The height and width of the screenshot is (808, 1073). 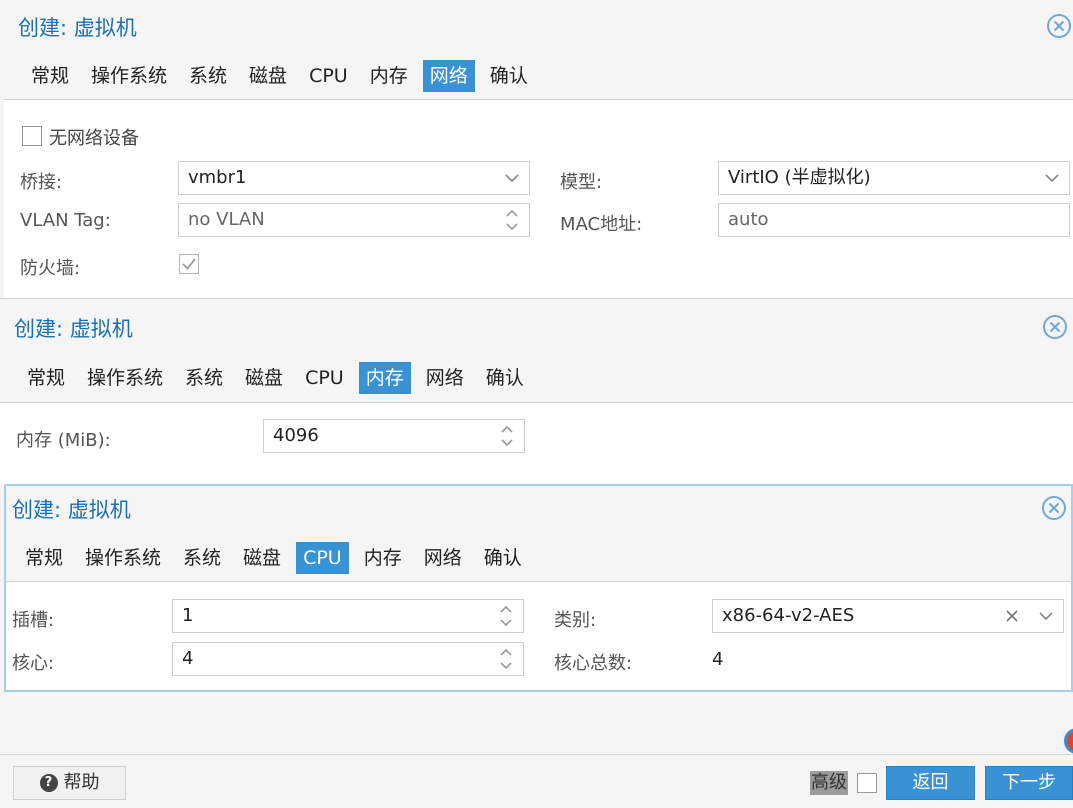 I want to click on sockets-label: 插槽:, so click(x=33, y=620).